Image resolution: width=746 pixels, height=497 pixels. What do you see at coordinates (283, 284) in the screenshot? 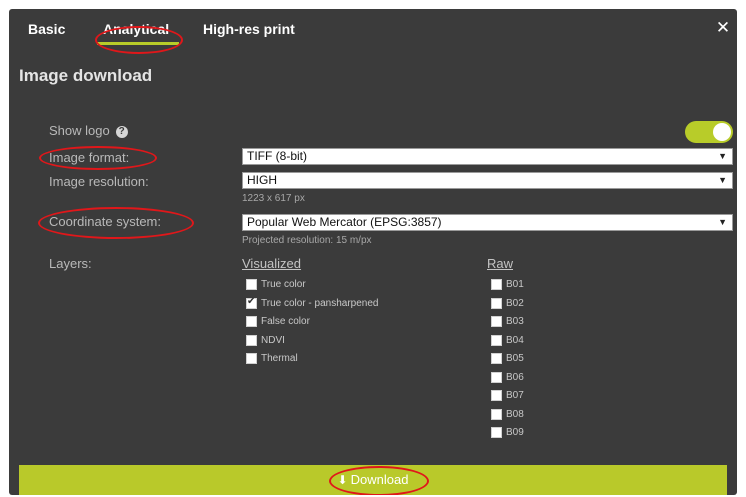
I see `visualized-layer-label: True color` at bounding box center [283, 284].